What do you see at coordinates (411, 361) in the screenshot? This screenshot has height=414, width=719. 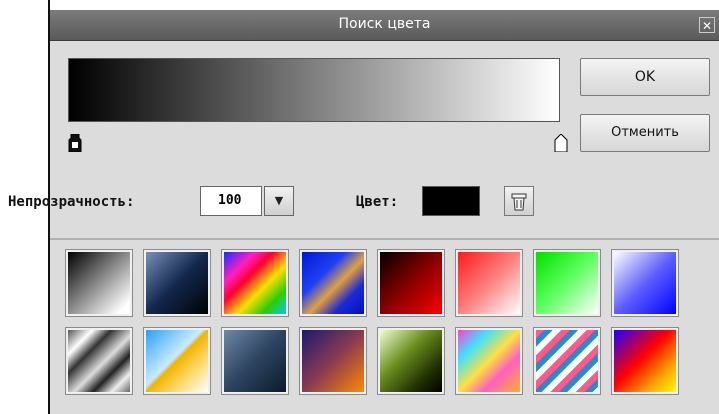 I see `preset-olive-green` at bounding box center [411, 361].